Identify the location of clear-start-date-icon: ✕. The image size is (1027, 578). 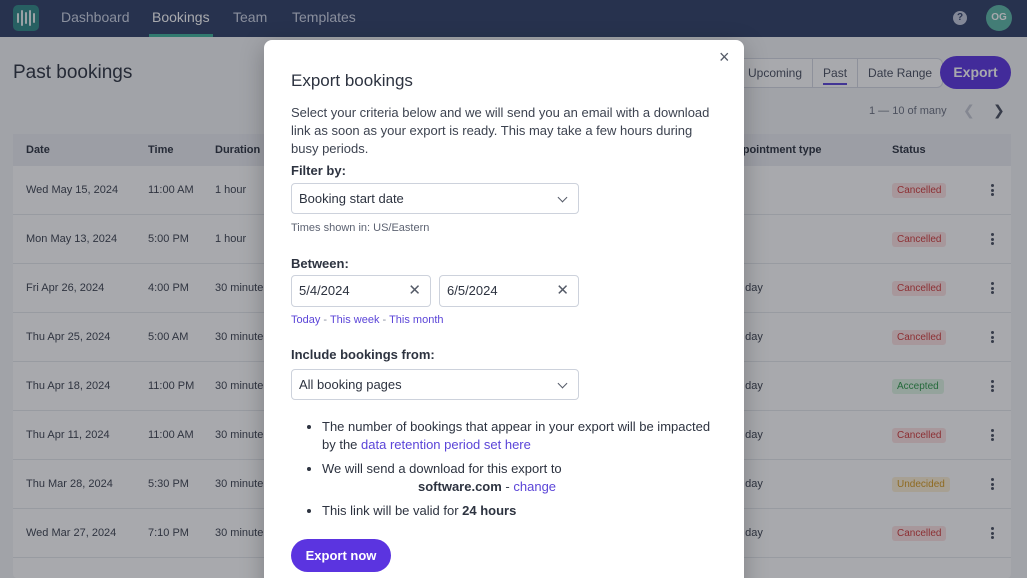
(414, 291).